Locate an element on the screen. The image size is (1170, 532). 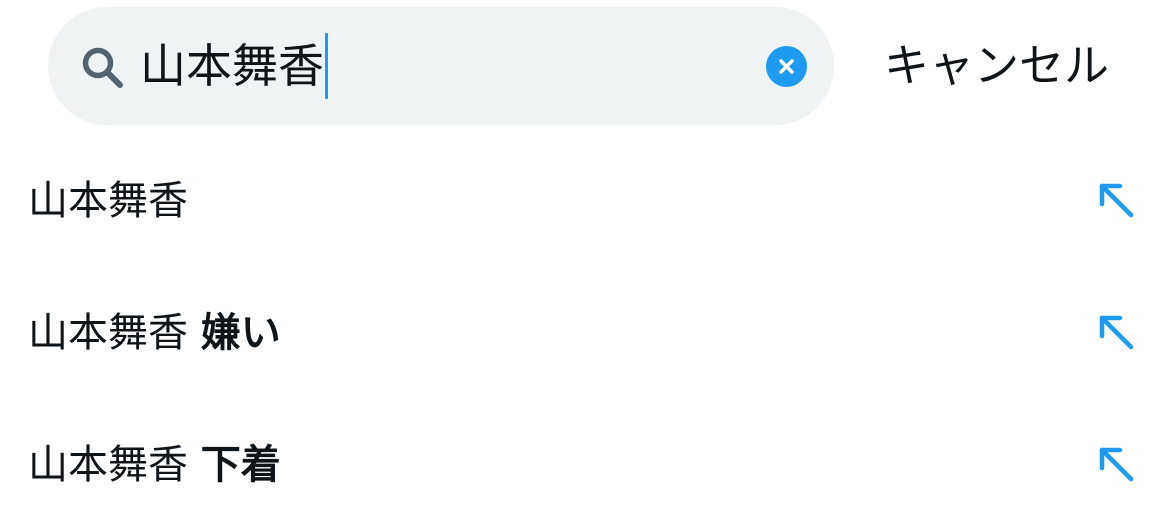
close-icon is located at coordinates (786, 66).